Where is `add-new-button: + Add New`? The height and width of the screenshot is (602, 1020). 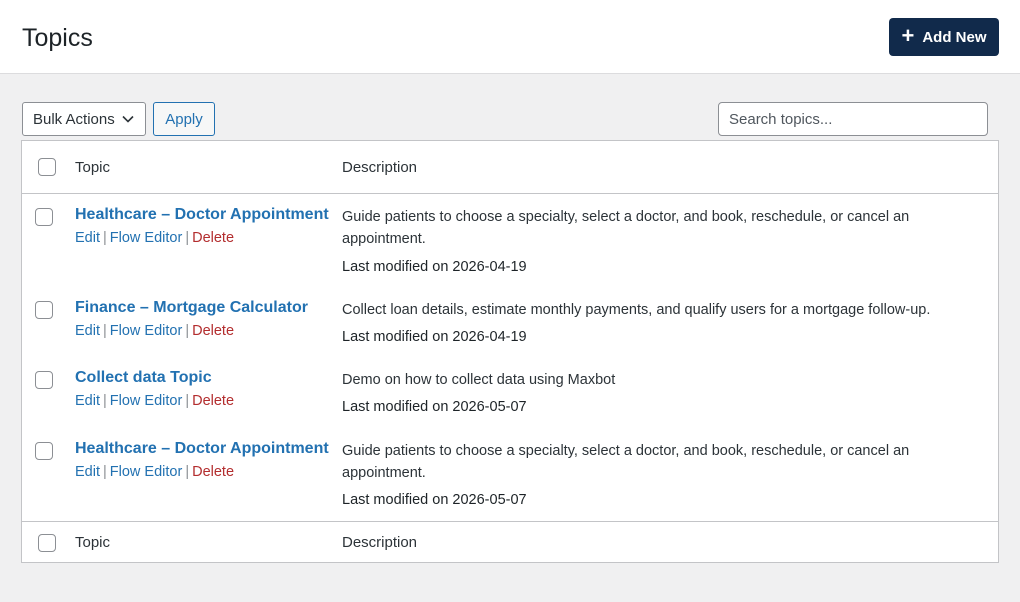 add-new-button: + Add New is located at coordinates (944, 37).